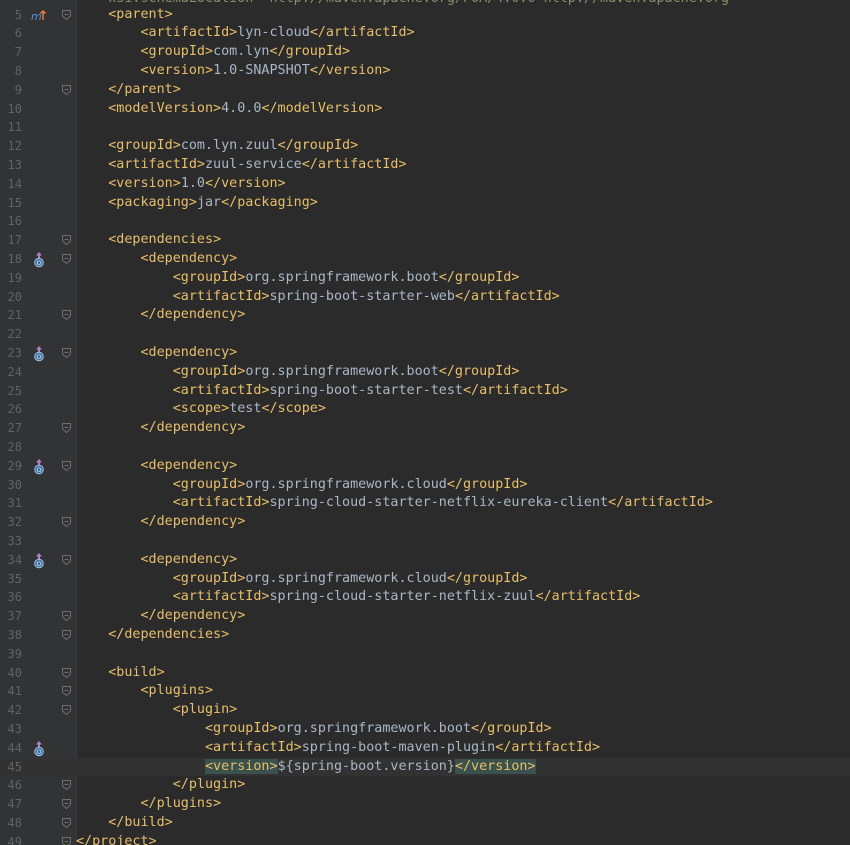  Describe the element at coordinates (425, 33) in the screenshot. I see `code-line-6: 6 <artifactId>lyn-cloud</artifactId>` at that location.